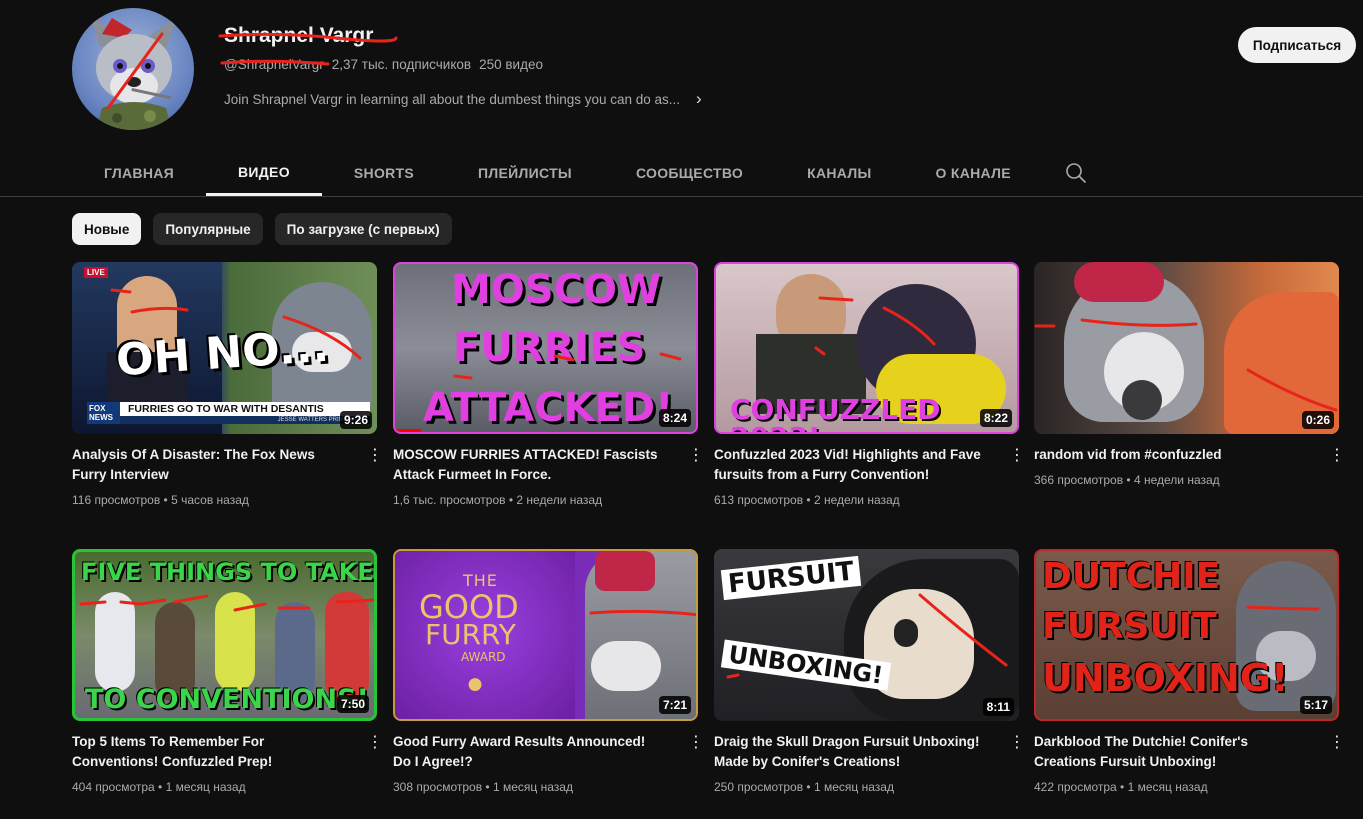  Describe the element at coordinates (363, 229) in the screenshot. I see `chip-oldest: По загрузке (с первых)` at that location.